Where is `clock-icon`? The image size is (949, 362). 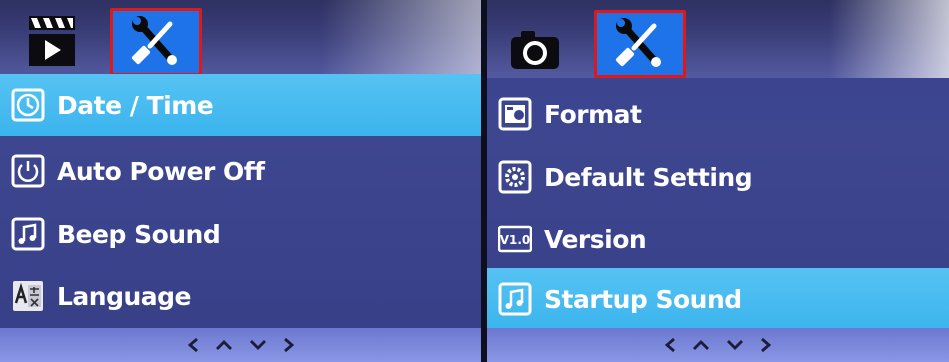 clock-icon is located at coordinates (28, 105).